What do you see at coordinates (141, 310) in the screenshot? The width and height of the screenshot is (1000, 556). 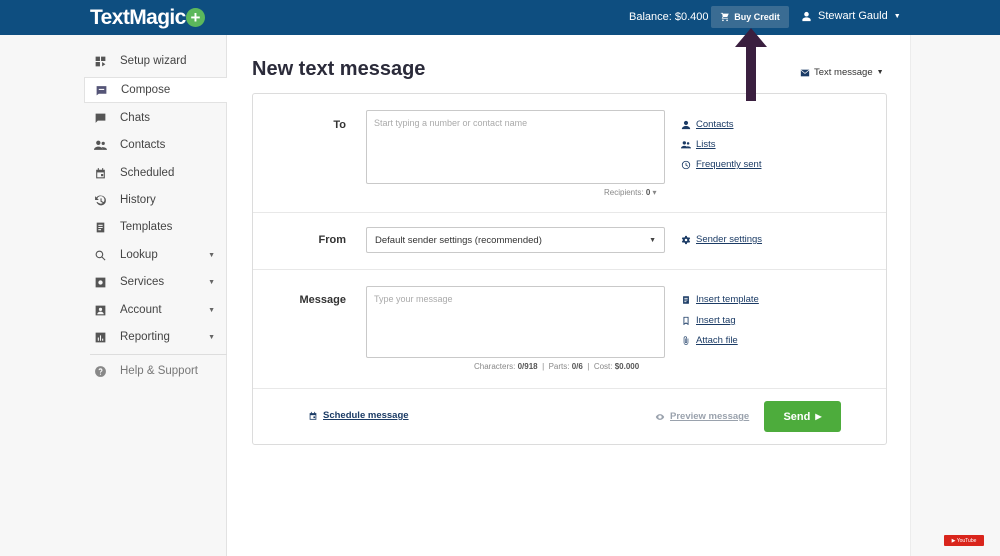 I see `sidebar-item-label: Account` at bounding box center [141, 310].